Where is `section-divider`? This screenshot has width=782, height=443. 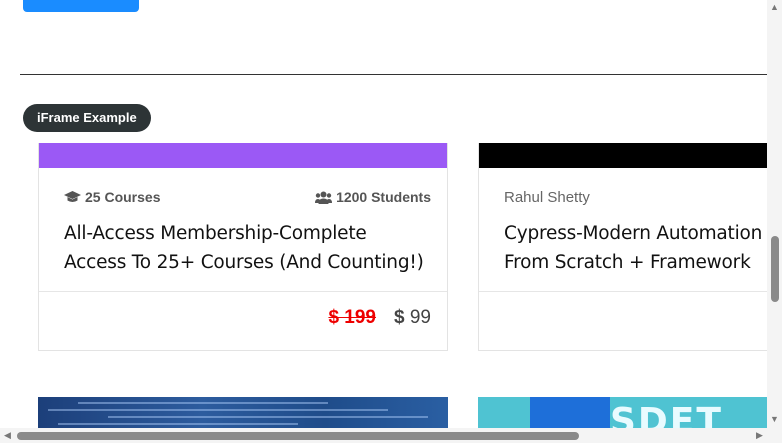
section-divider is located at coordinates (393, 74).